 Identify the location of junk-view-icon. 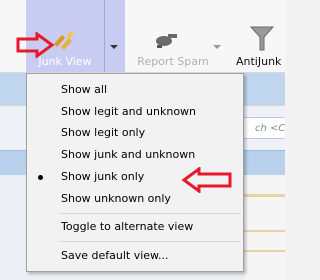
(64, 40).